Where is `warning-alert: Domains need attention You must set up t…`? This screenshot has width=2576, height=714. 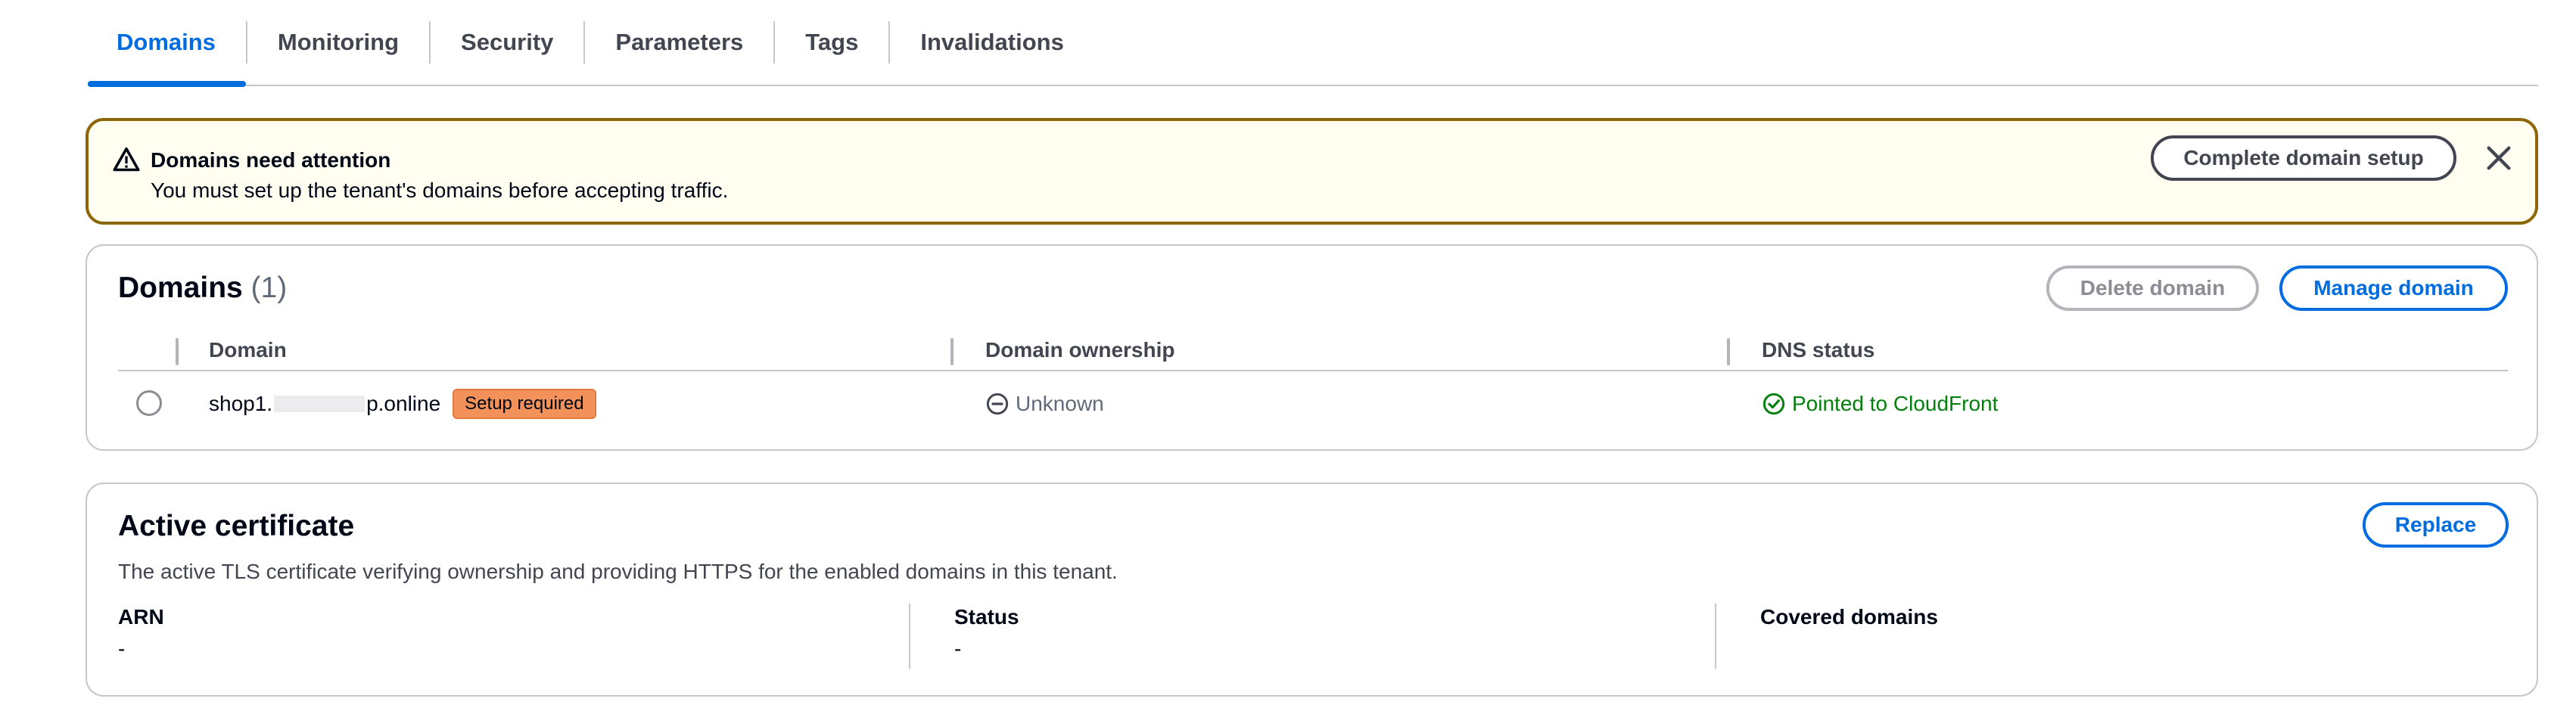
warning-alert: Domains need attention You must set up t… is located at coordinates (1312, 171).